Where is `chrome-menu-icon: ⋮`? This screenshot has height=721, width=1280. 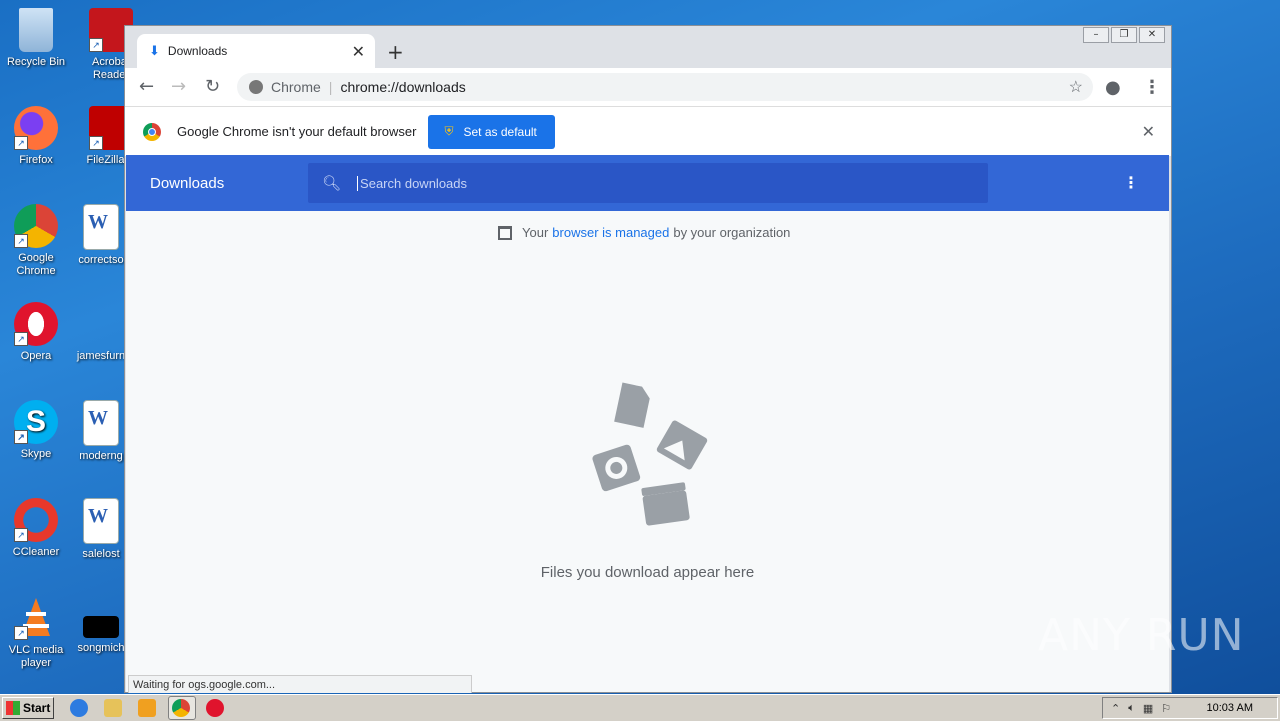 chrome-menu-icon: ⋮ is located at coordinates (1152, 87).